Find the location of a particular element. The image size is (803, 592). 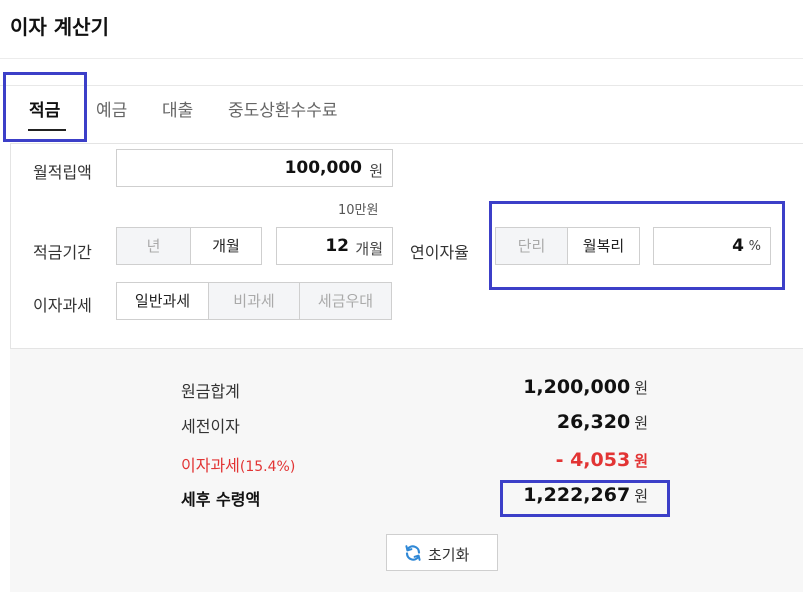

reset-label: 초기화 is located at coordinates (449, 555).